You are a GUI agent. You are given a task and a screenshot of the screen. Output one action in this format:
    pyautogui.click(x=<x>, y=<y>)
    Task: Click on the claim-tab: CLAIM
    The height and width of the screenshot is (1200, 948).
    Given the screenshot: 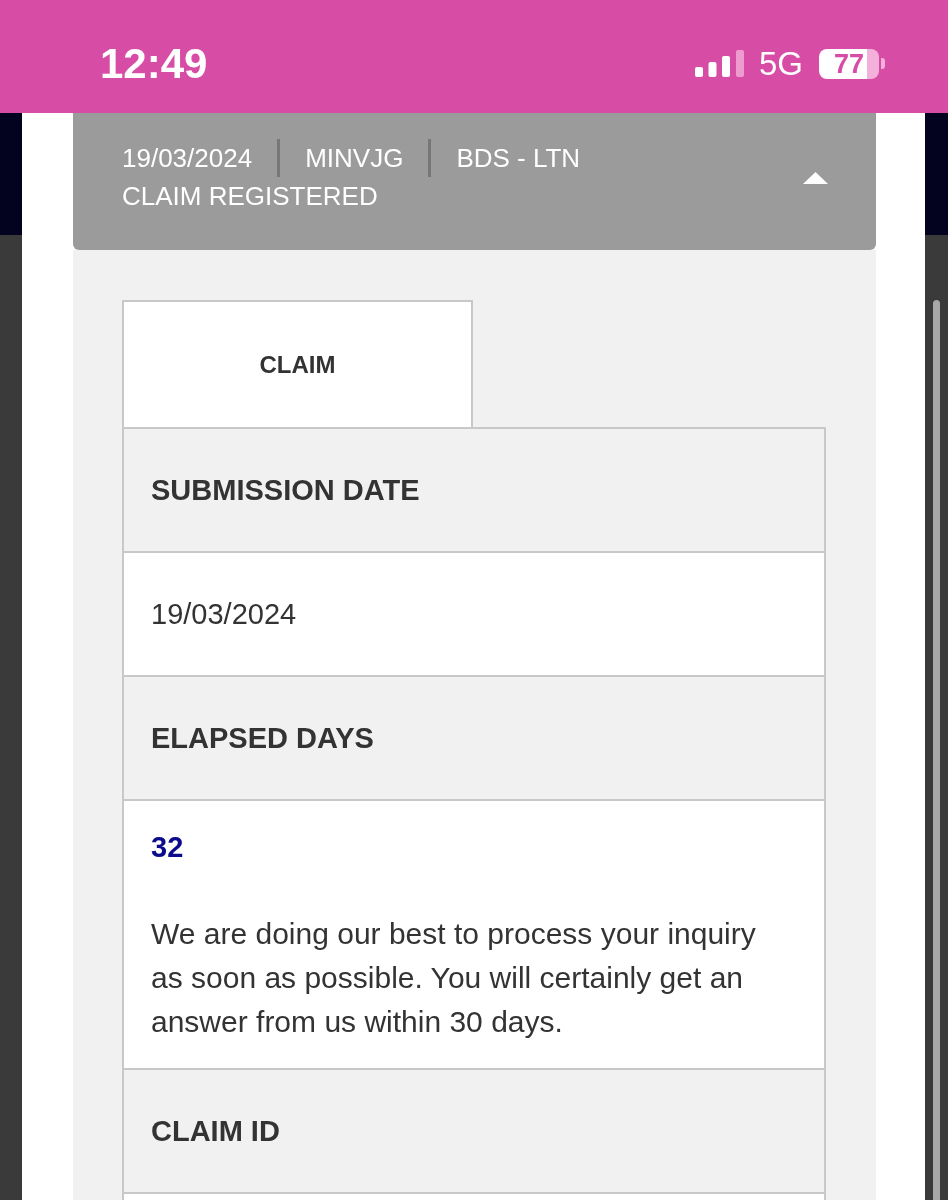 What is the action you would take?
    pyautogui.click(x=297, y=363)
    